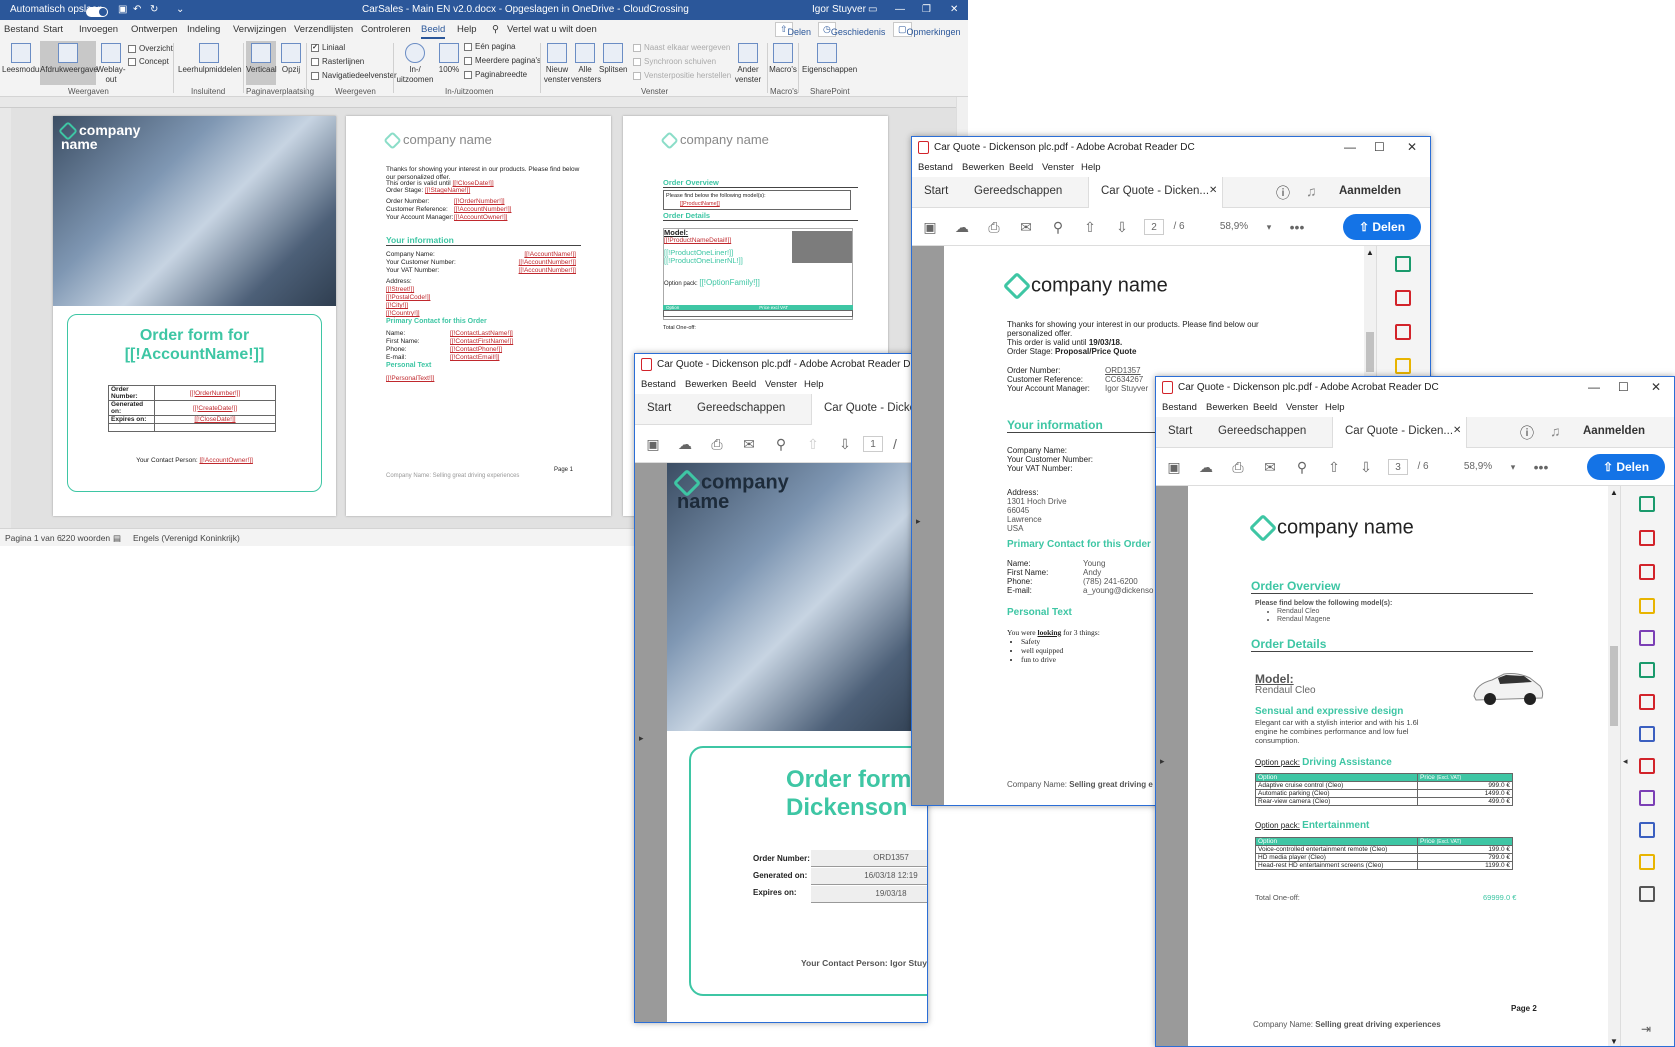 The image size is (1675, 1047). Describe the element at coordinates (150, 48) in the screenshot. I see `outline-button: Overzicht` at that location.